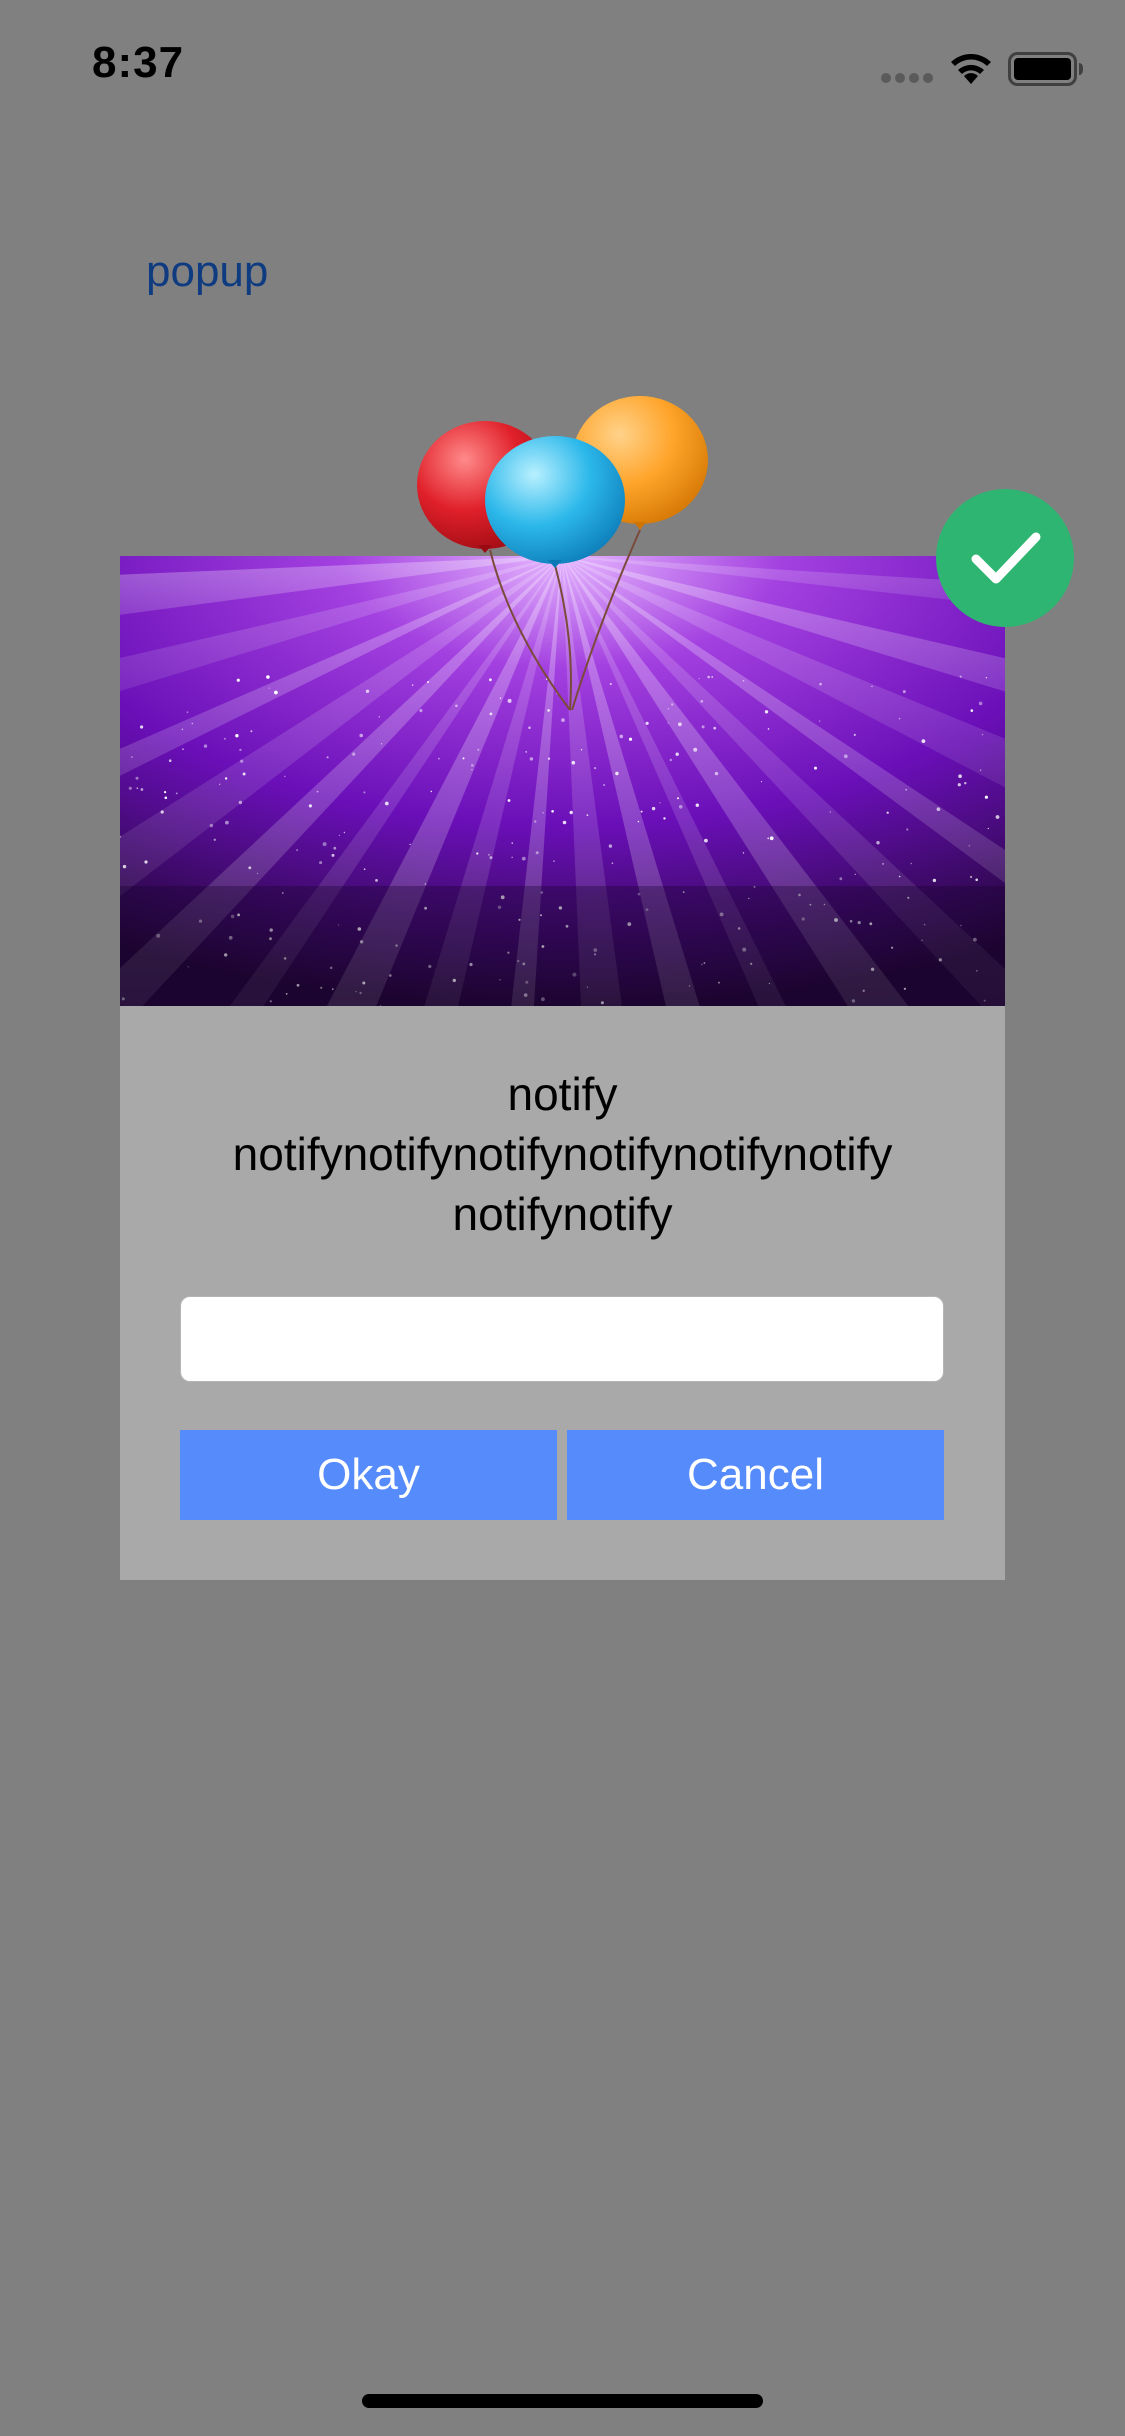  I want to click on message-line: notifynotify, so click(562, 1214).